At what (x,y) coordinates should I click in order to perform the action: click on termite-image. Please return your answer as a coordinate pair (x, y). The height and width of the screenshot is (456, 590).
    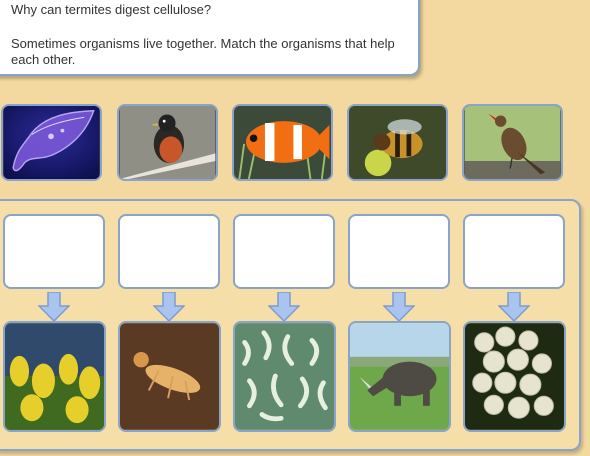
    Looking at the image, I should click on (169, 376).